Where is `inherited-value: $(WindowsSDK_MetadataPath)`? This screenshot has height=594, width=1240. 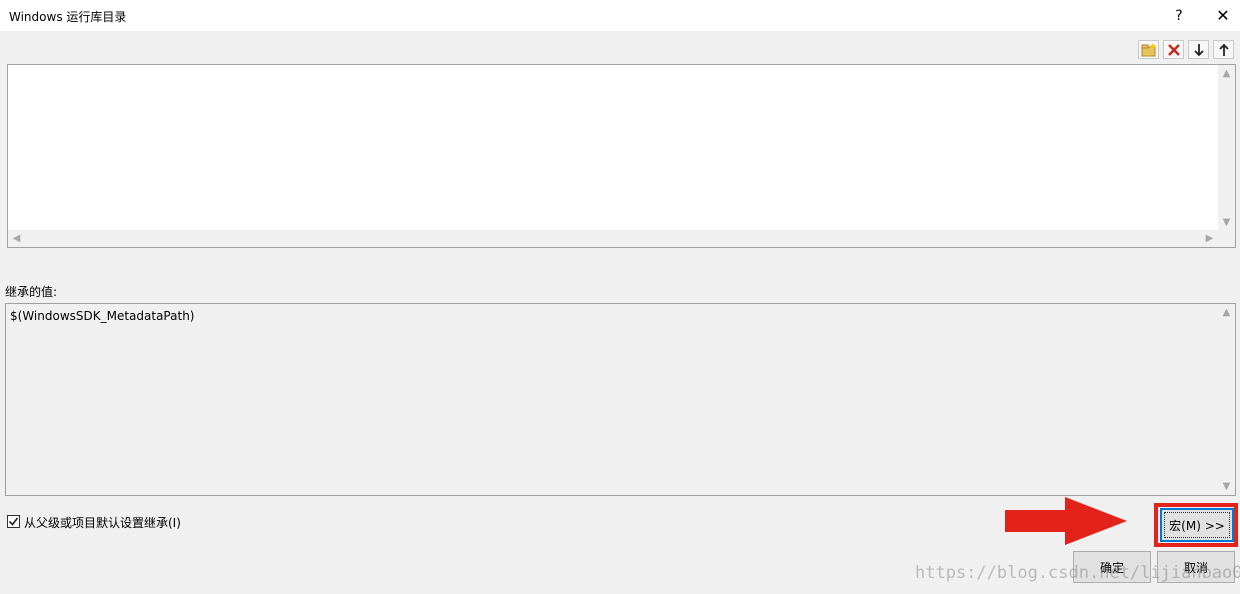
inherited-value: $(WindowsSDK_MetadataPath) is located at coordinates (102, 316).